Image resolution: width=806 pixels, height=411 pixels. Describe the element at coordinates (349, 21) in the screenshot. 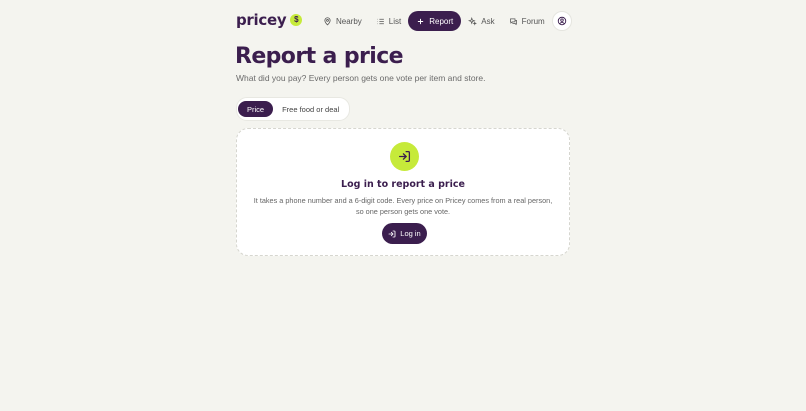

I see `nav-nearby-label: Nearby` at that location.